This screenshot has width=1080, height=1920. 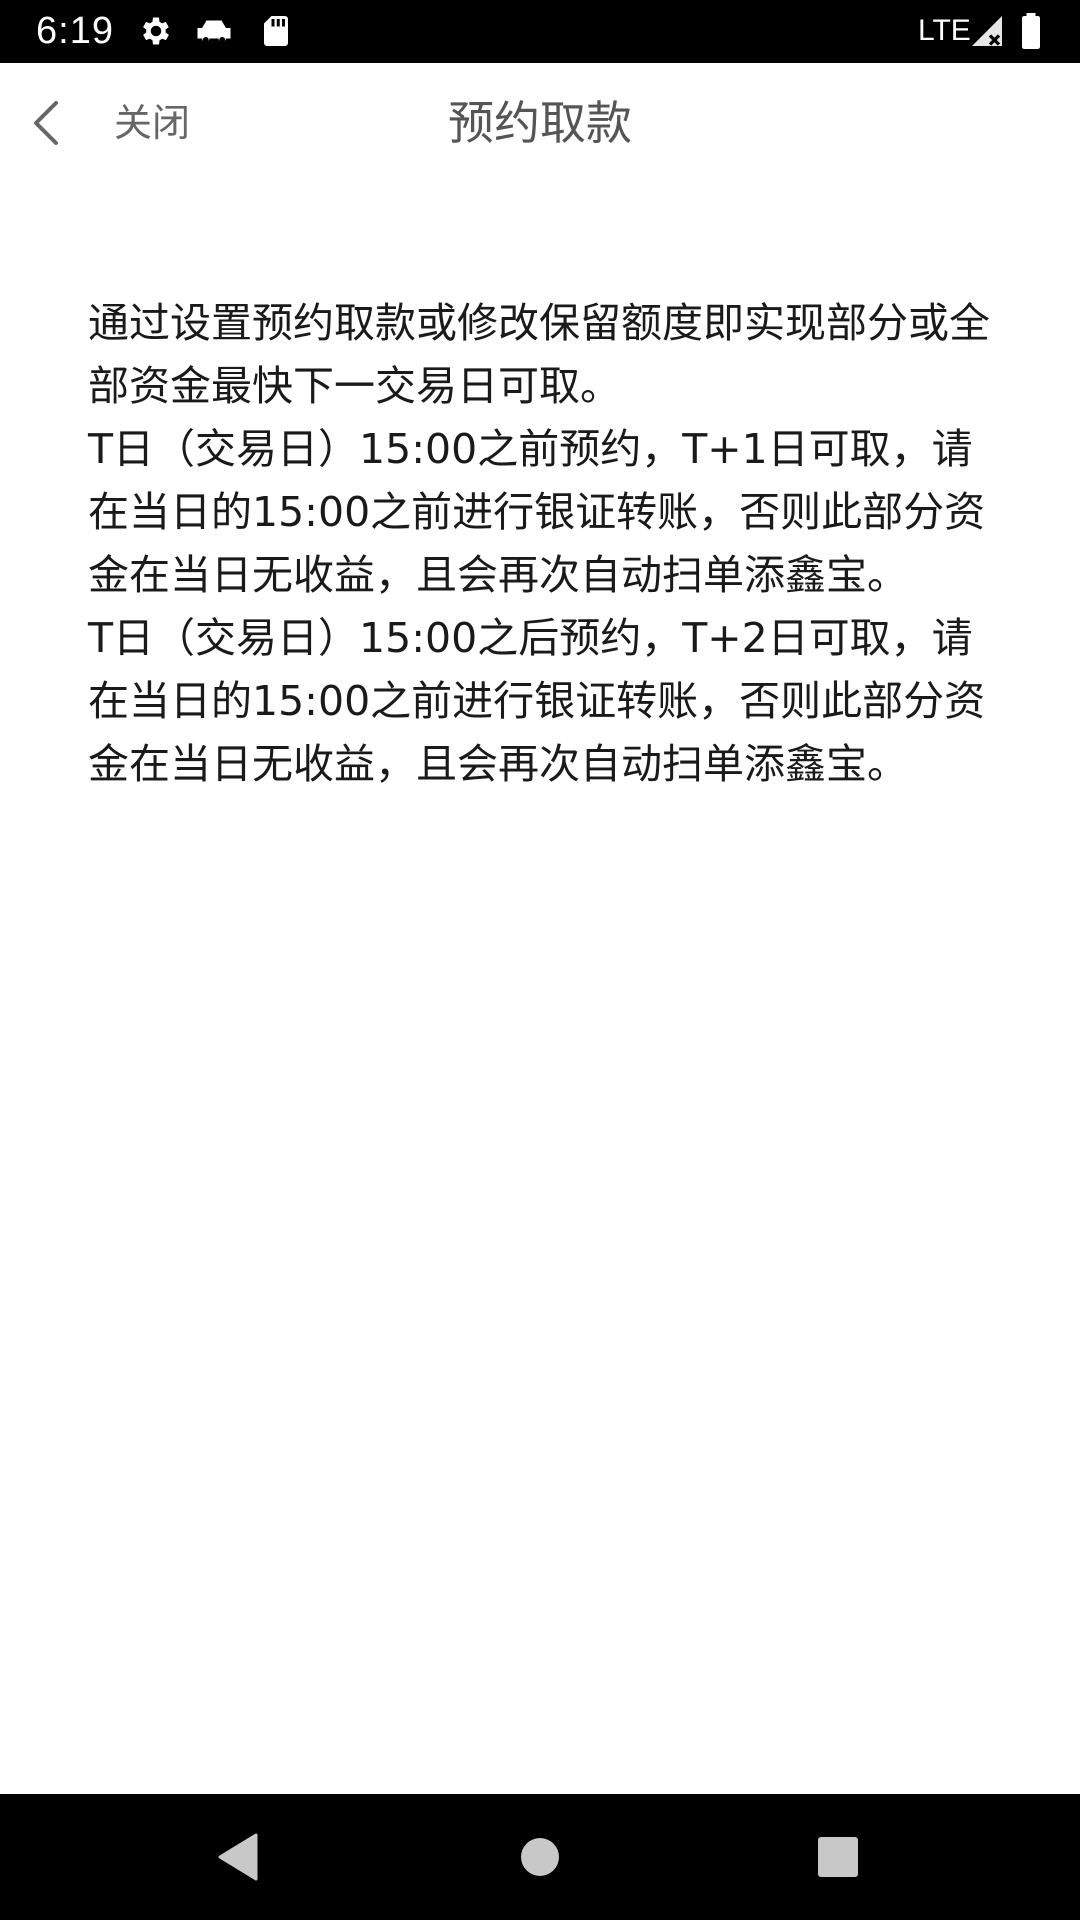 What do you see at coordinates (1031, 31) in the screenshot?
I see `battery-icon` at bounding box center [1031, 31].